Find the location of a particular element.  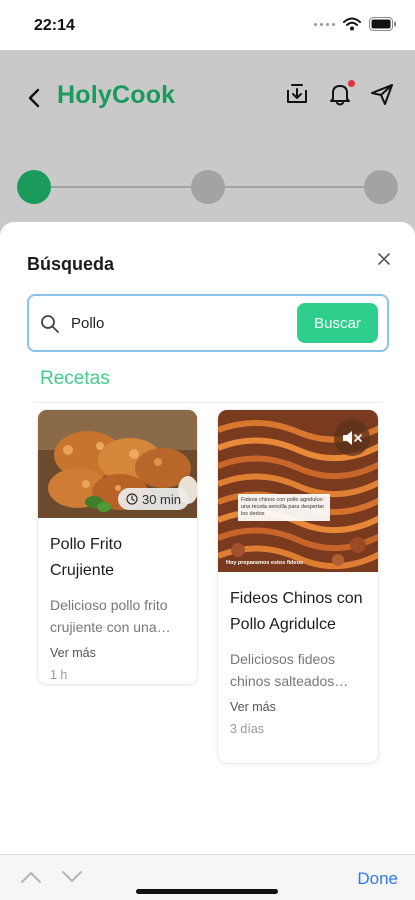

close-icon is located at coordinates (384, 259).